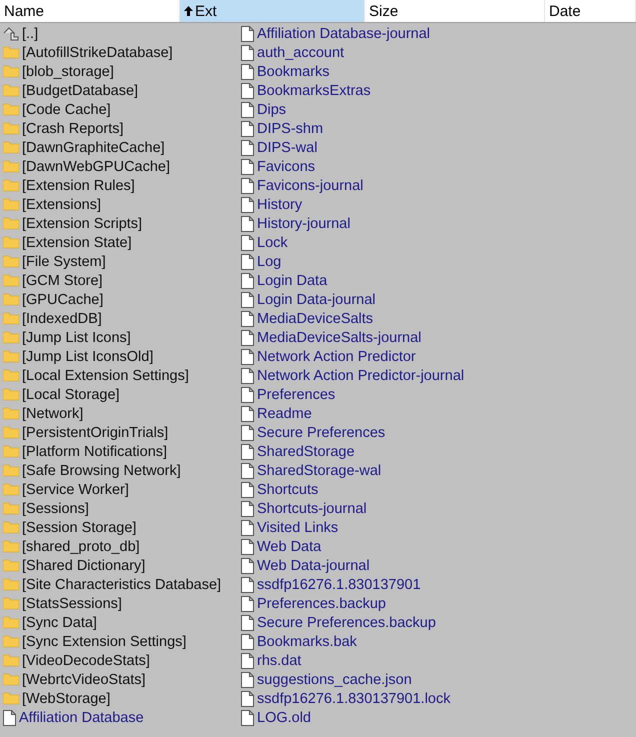 Image resolution: width=636 pixels, height=737 pixels. What do you see at coordinates (76, 338) in the screenshot?
I see `folder-name: [Jump List Icons]` at bounding box center [76, 338].